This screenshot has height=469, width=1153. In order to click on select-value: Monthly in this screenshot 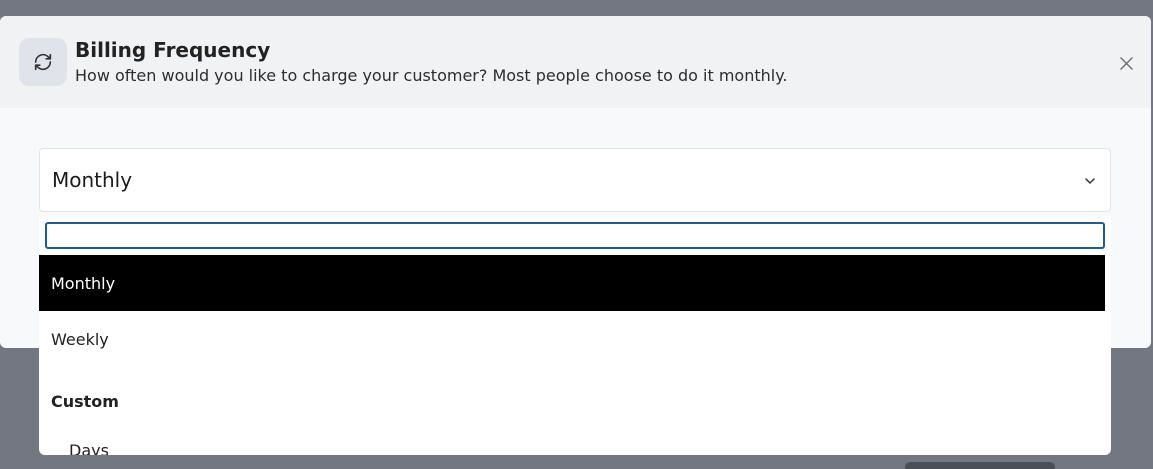, I will do `click(92, 180)`.